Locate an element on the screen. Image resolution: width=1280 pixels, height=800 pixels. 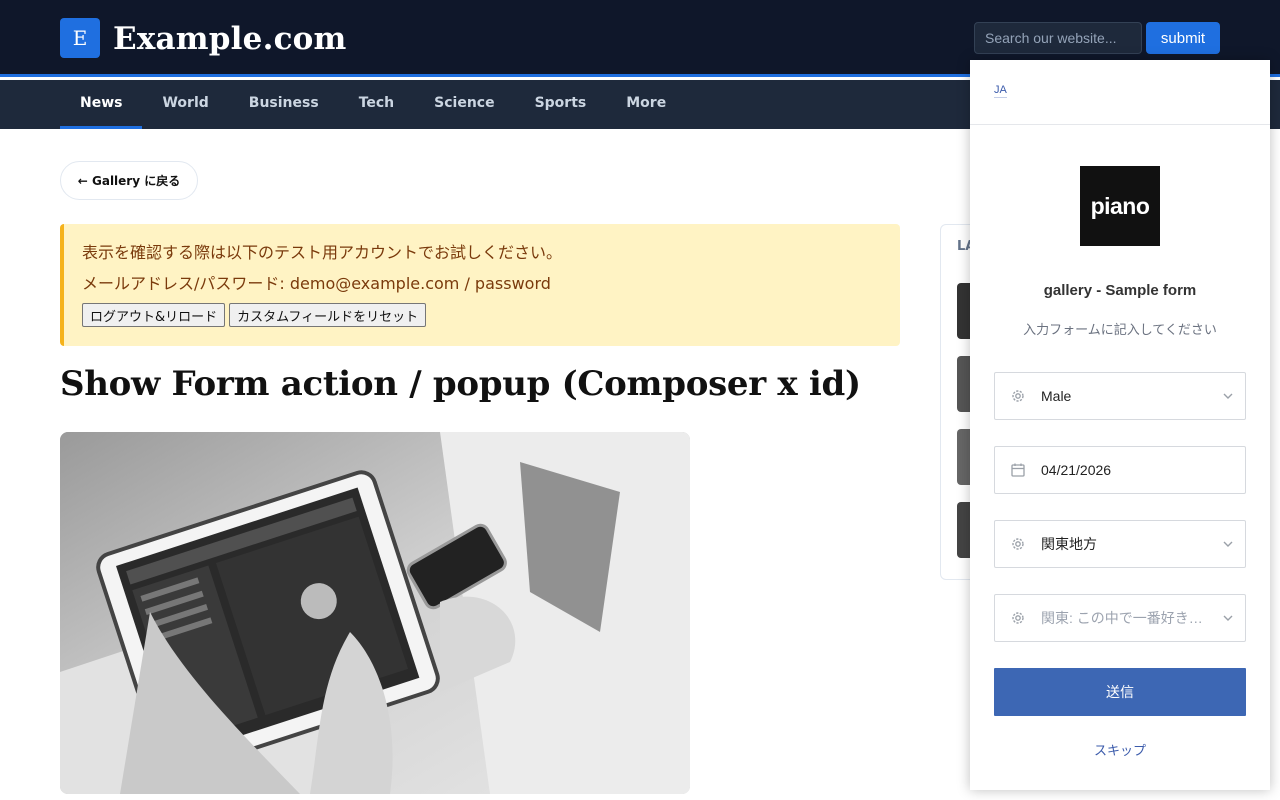
prefecture-select: 関東: この中で一番好きな都県は？ is located at coordinates (1120, 618).